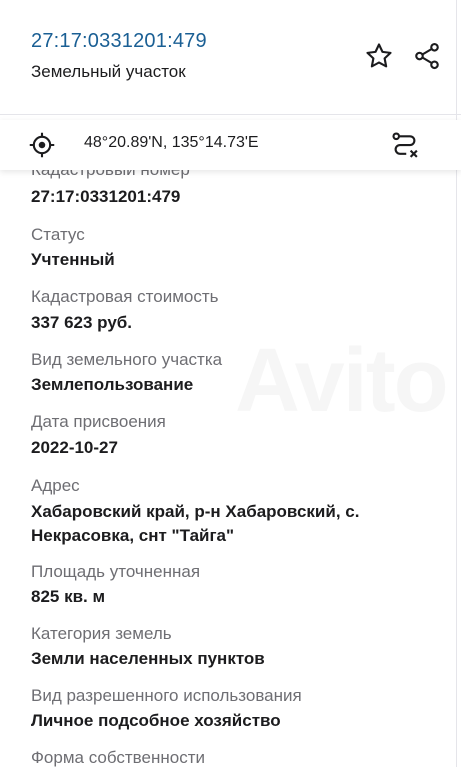  I want to click on field-label-assignment-date: Дата присвоения, so click(98, 421).